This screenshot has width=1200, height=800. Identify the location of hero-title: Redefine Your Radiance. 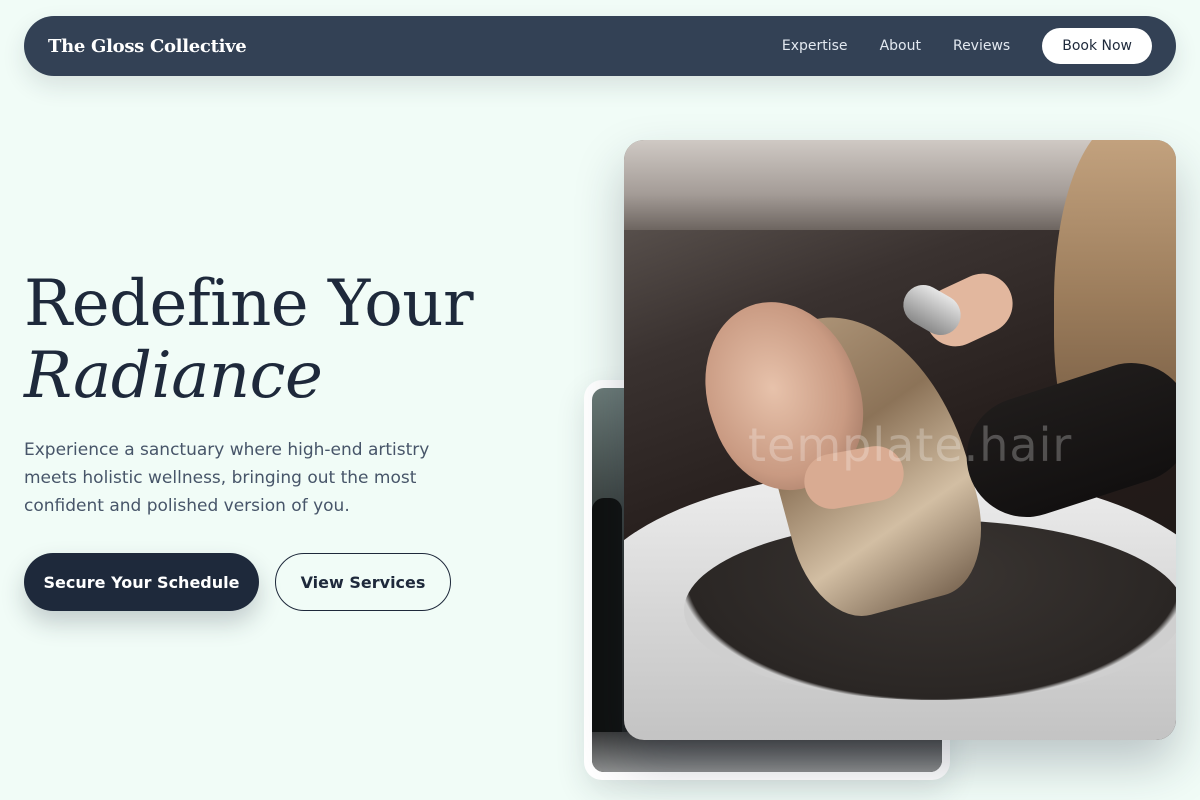
(249, 340).